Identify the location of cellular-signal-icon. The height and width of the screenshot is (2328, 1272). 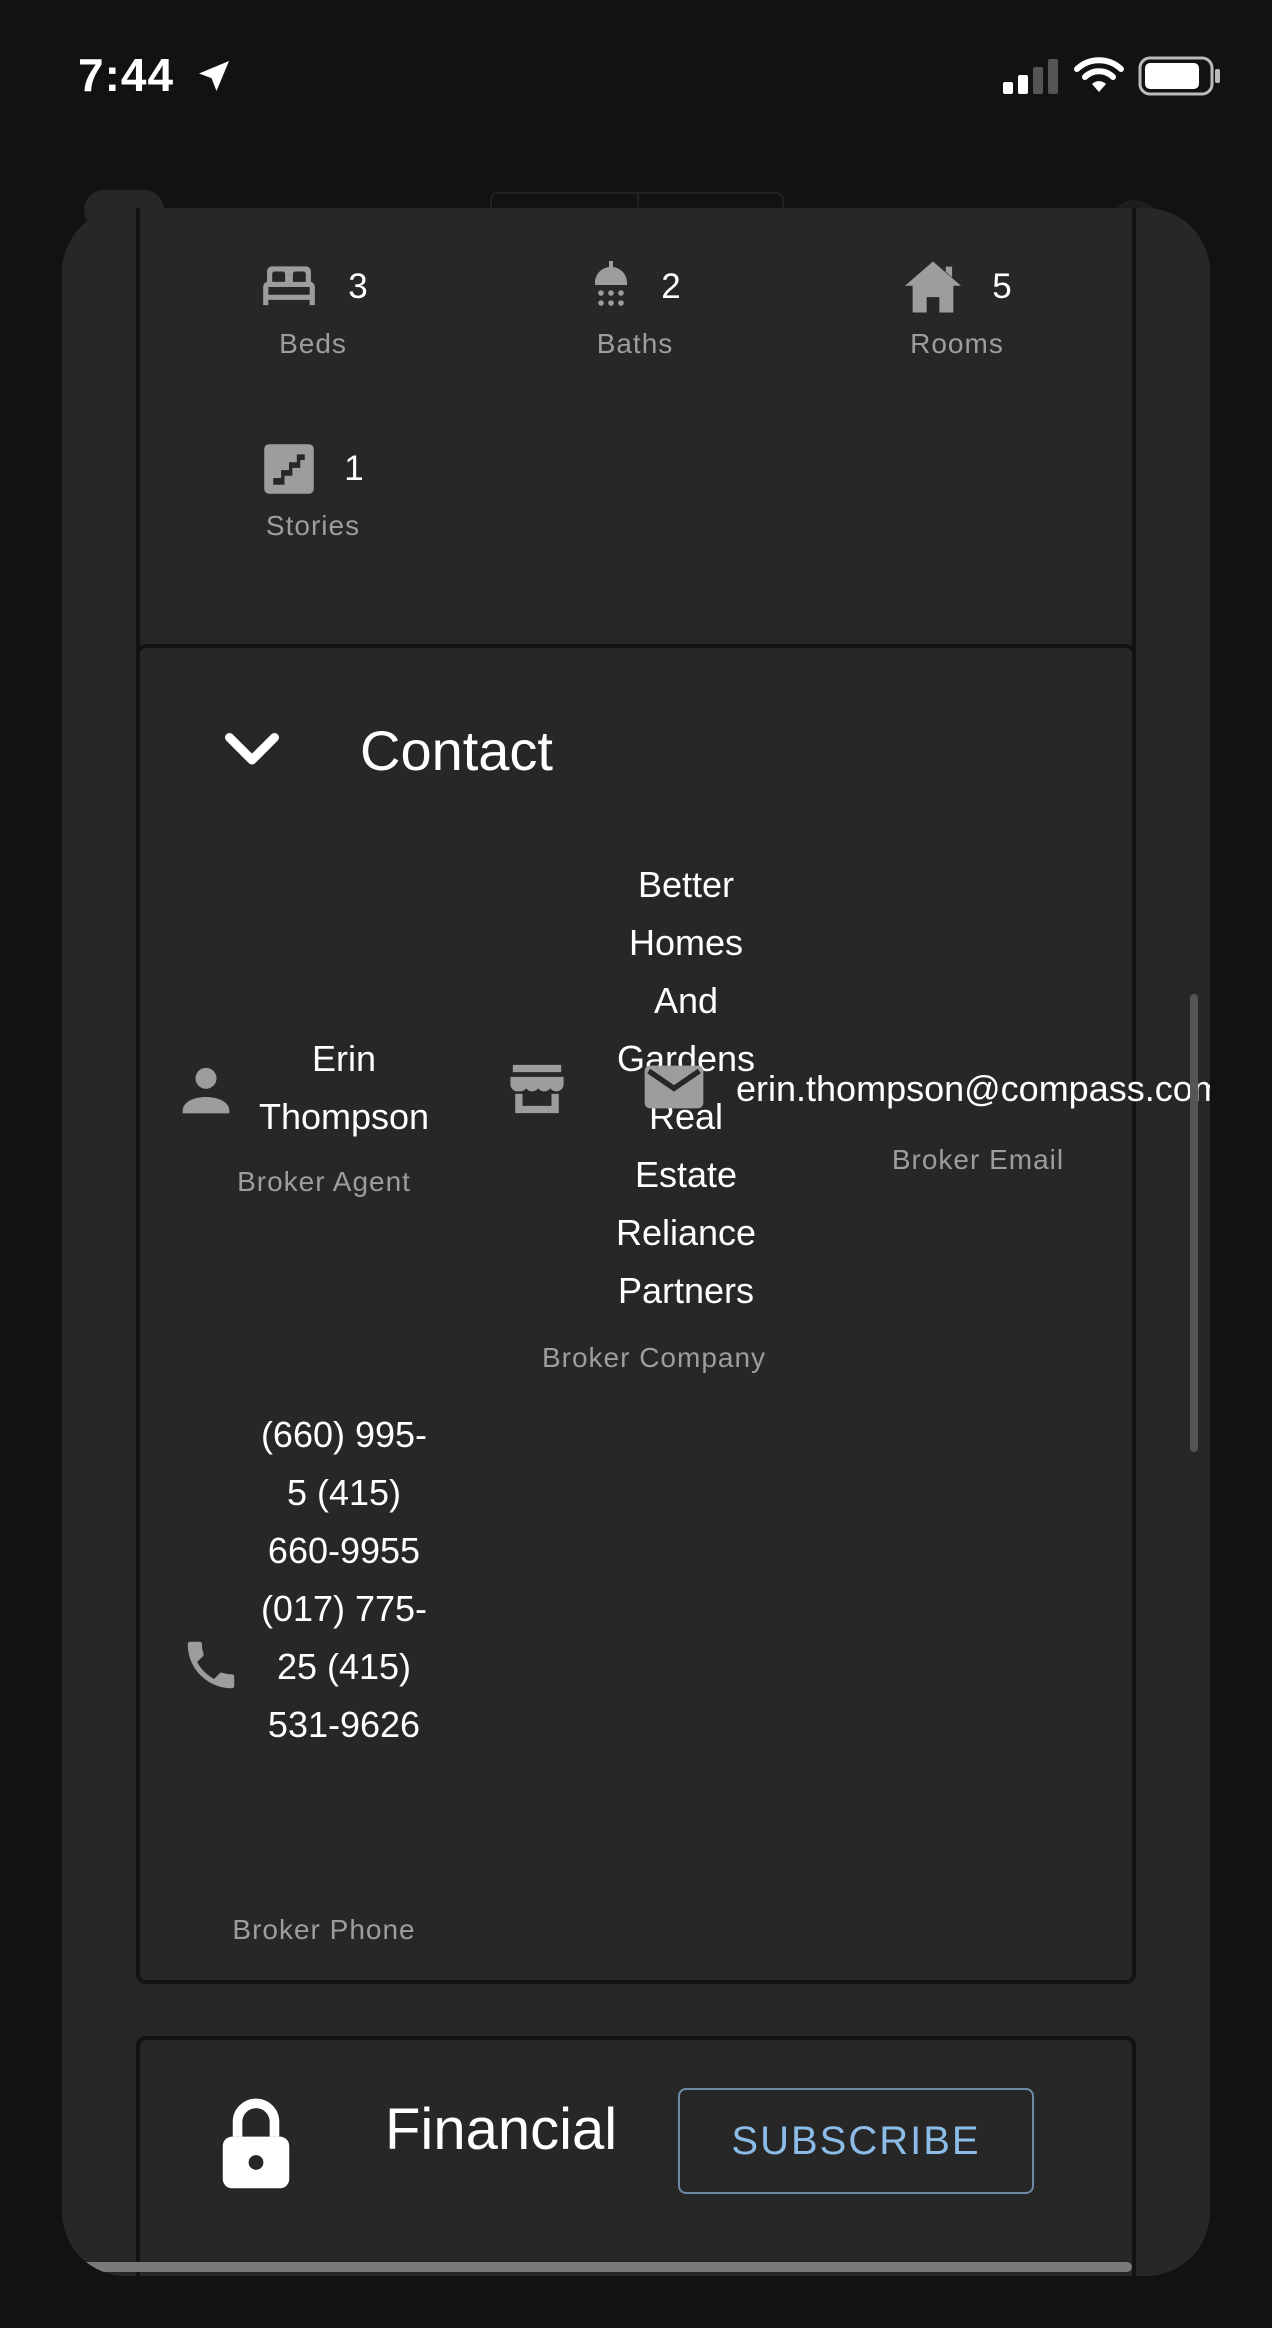
(1030, 76).